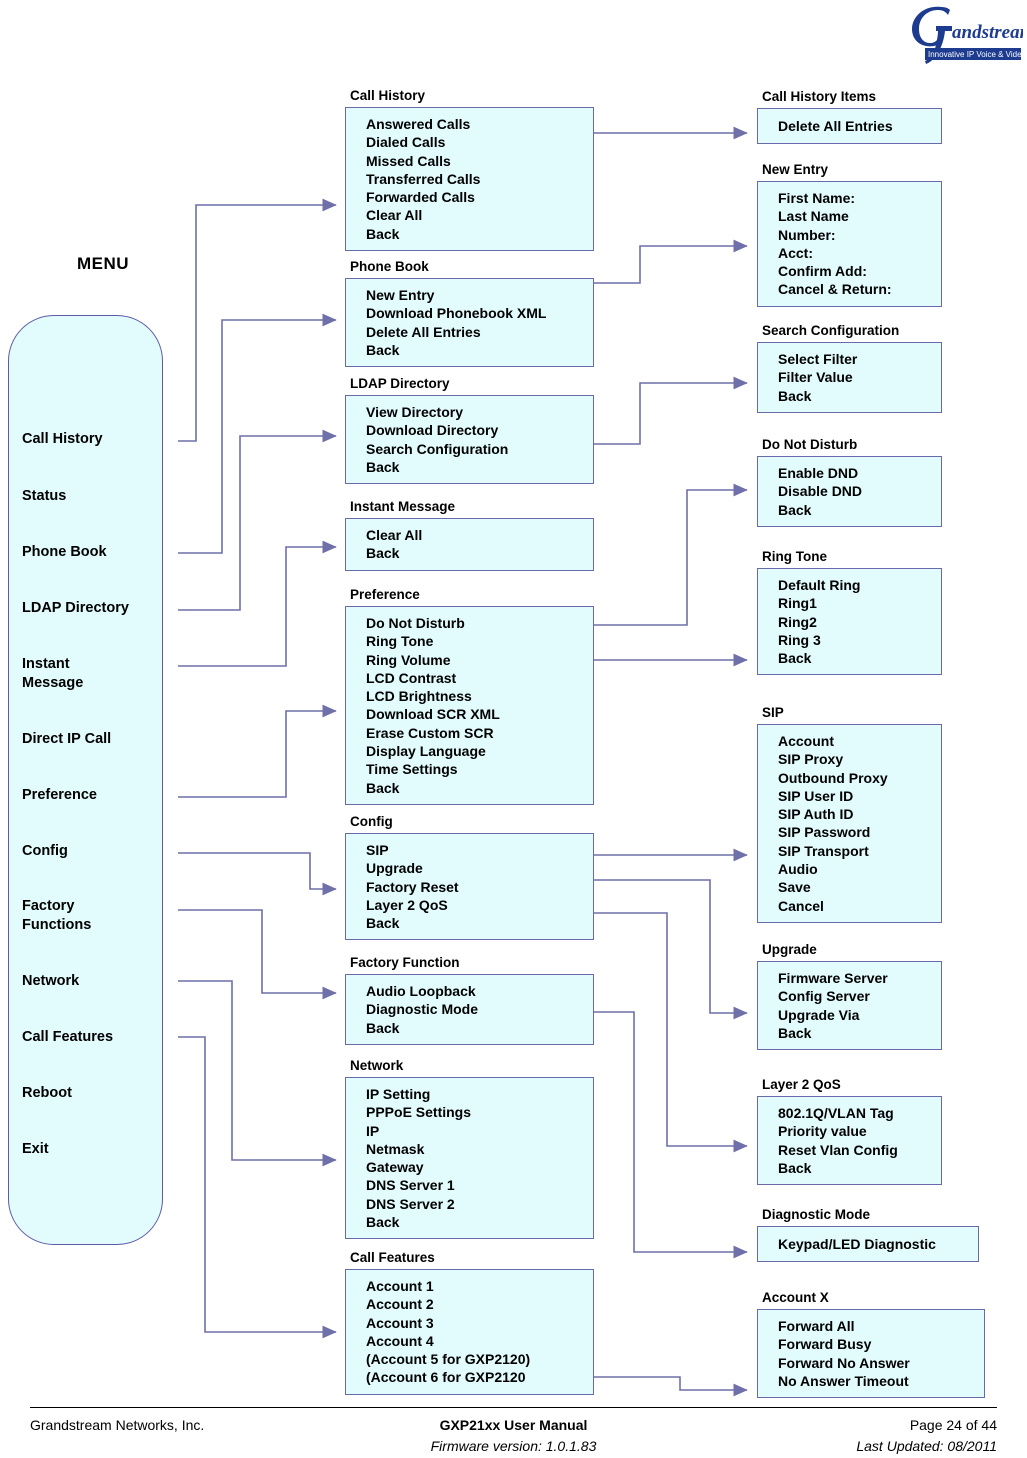  What do you see at coordinates (469, 696) in the screenshot?
I see `menu-option: LCD Brightness` at bounding box center [469, 696].